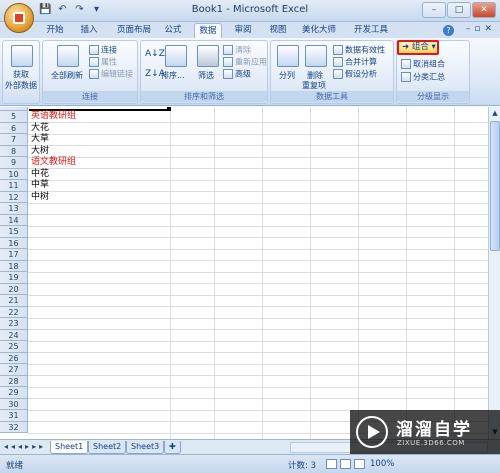 The image size is (500, 473). I want to click on filter-button: 筛选, so click(206, 76).